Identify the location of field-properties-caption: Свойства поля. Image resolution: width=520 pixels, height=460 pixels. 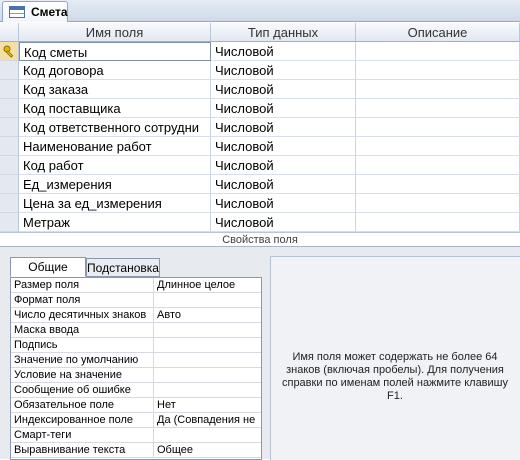
(260, 239).